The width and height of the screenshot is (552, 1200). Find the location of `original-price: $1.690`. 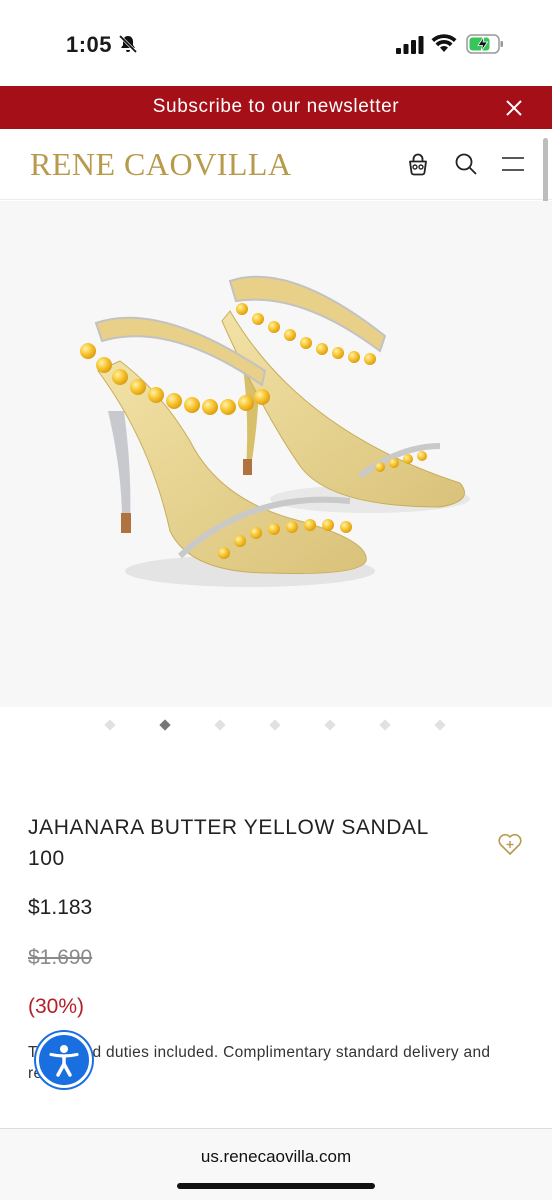

original-price: $1.690 is located at coordinates (60, 957).